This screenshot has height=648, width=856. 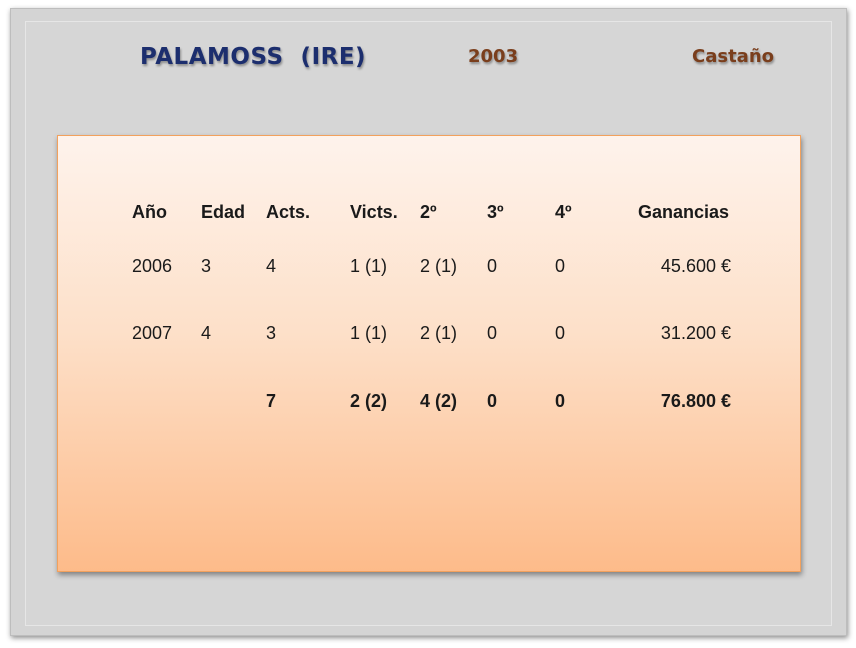 What do you see at coordinates (149, 212) in the screenshot?
I see `column-header-year: Año` at bounding box center [149, 212].